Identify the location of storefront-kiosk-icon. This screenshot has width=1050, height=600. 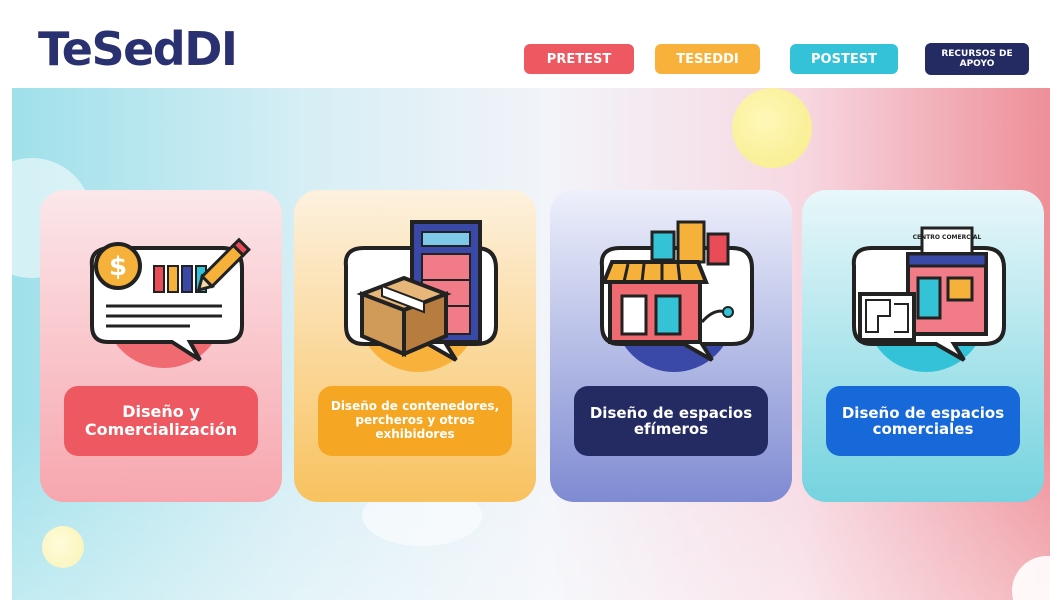
(676, 296).